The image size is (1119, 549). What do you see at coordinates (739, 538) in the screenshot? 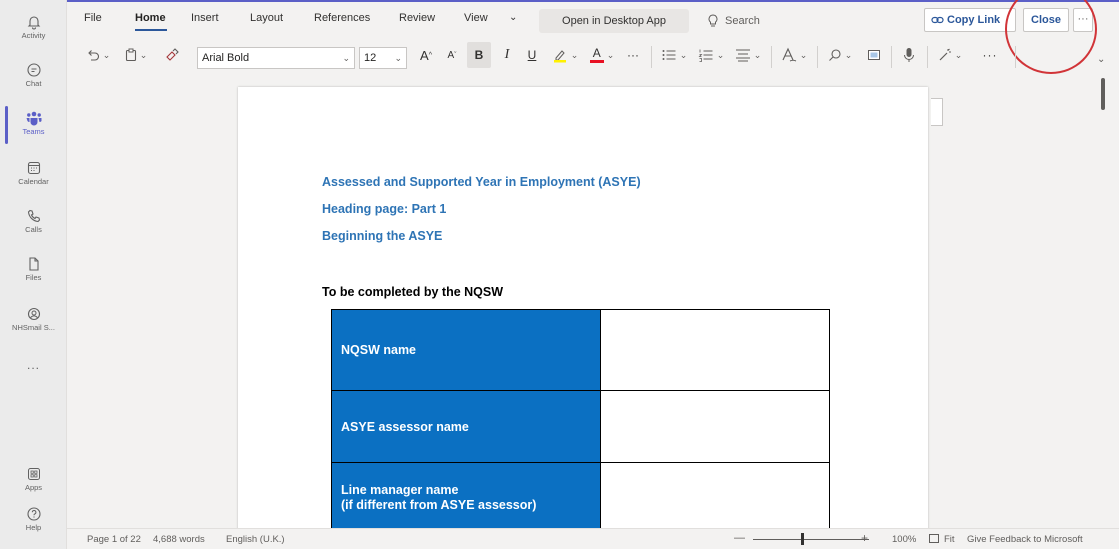
I see `zoom-out-button: —` at bounding box center [739, 538].